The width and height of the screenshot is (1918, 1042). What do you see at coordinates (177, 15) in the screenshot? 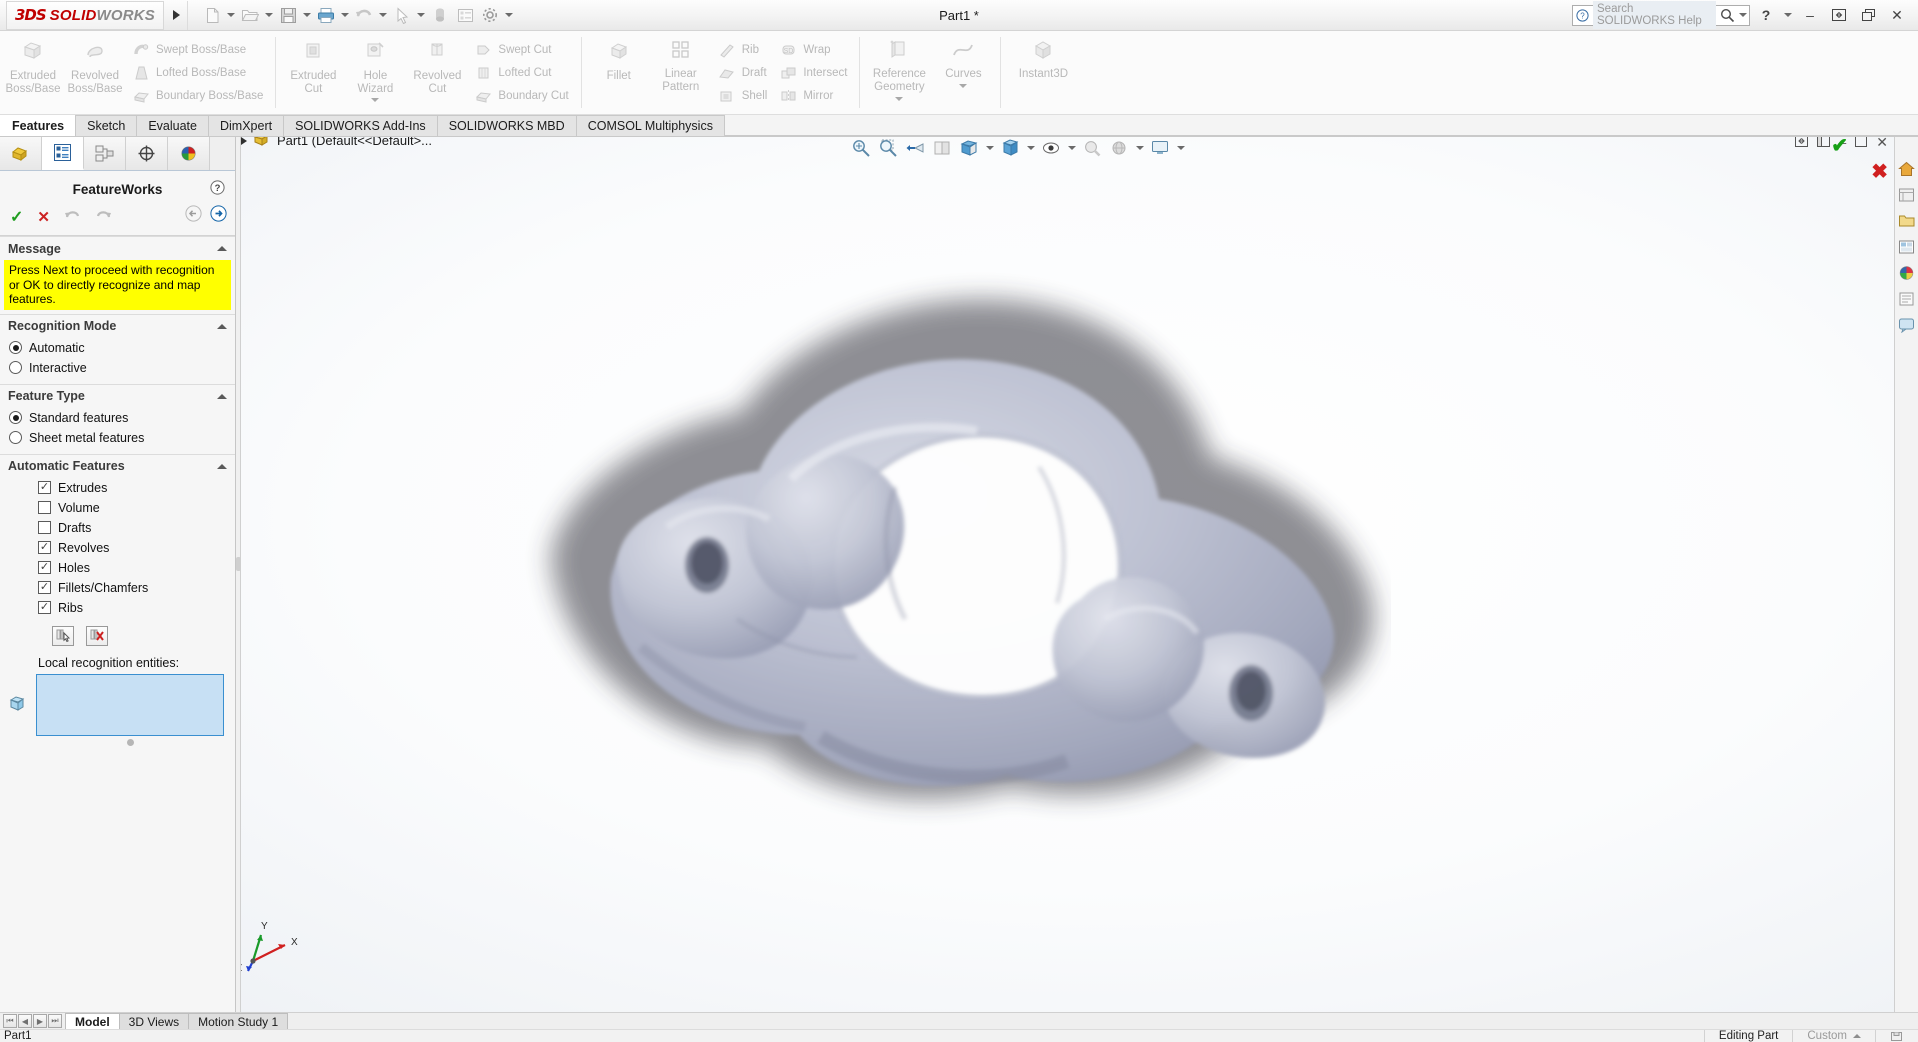
I see `menu-expand-button` at bounding box center [177, 15].